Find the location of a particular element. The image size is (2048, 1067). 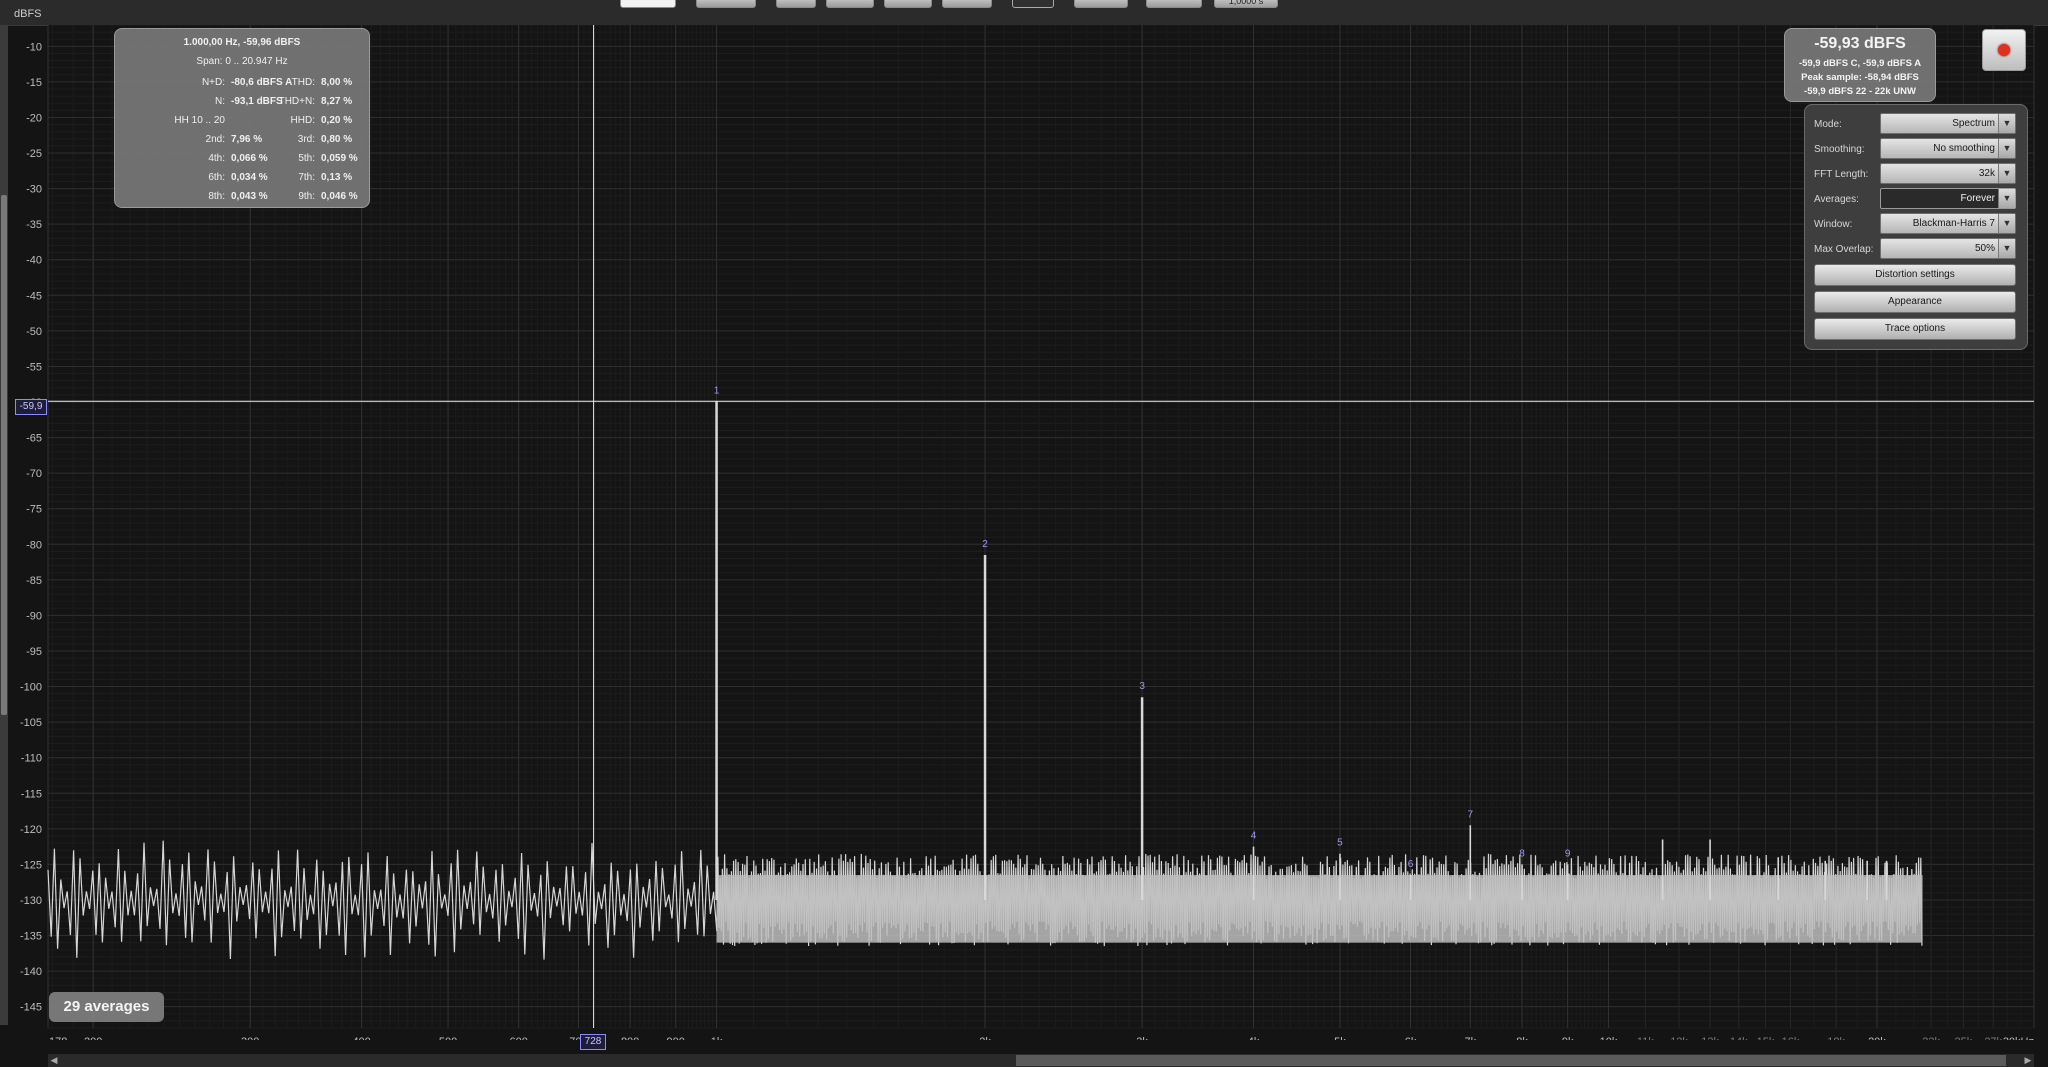

smoothing-dropdown: No smoothing ▼ is located at coordinates (1948, 148).